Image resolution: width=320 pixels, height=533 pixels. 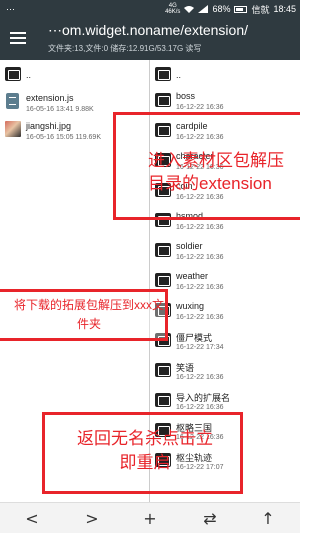 I want to click on annotation-text: 进入素材区包解压 目录的extension, so click(x=216, y=172).